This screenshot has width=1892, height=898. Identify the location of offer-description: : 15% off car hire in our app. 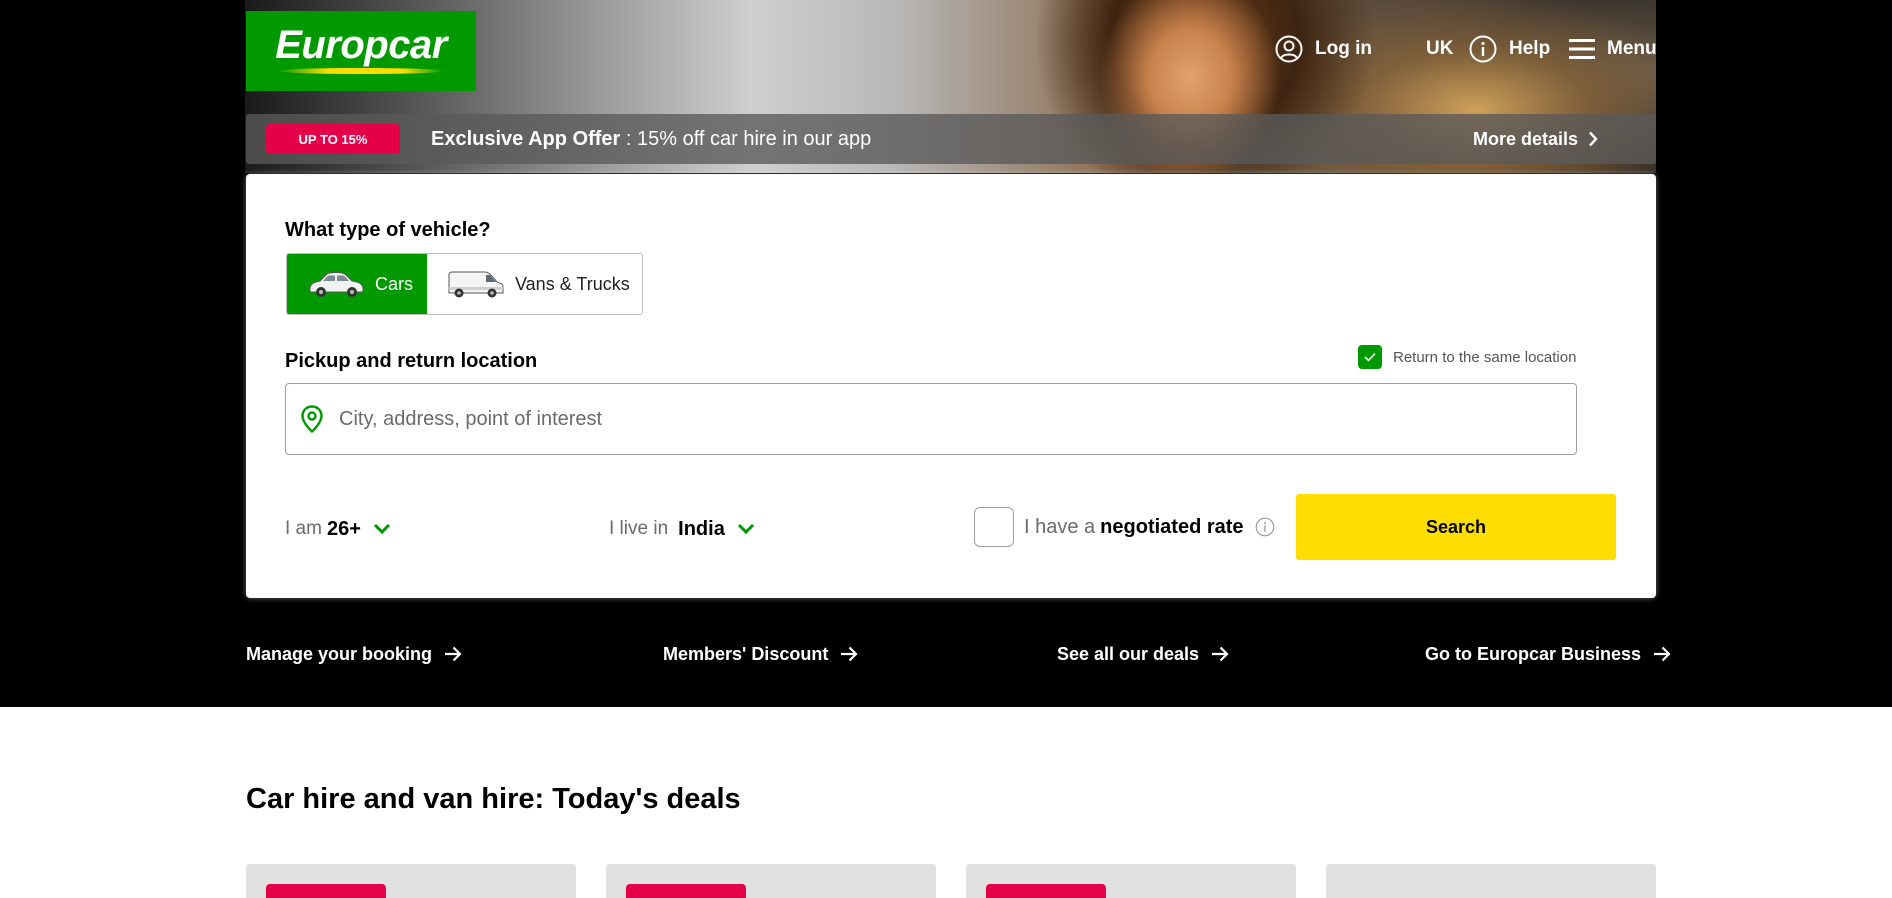
(746, 138).